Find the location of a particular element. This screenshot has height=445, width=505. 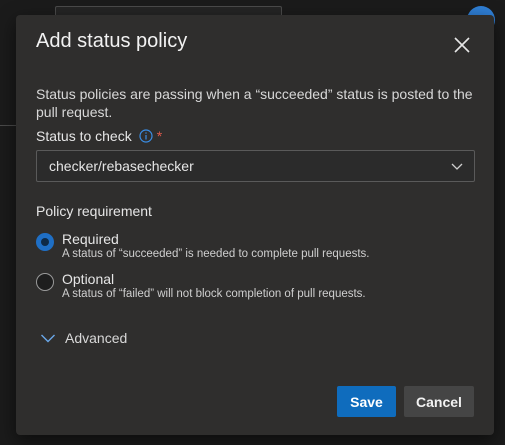

close-icon is located at coordinates (462, 45).